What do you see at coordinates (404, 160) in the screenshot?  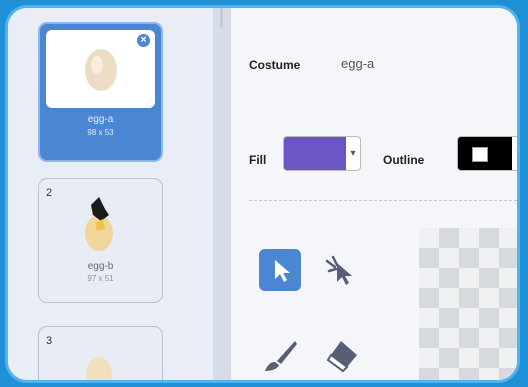 I see `outline-label: Outline` at bounding box center [404, 160].